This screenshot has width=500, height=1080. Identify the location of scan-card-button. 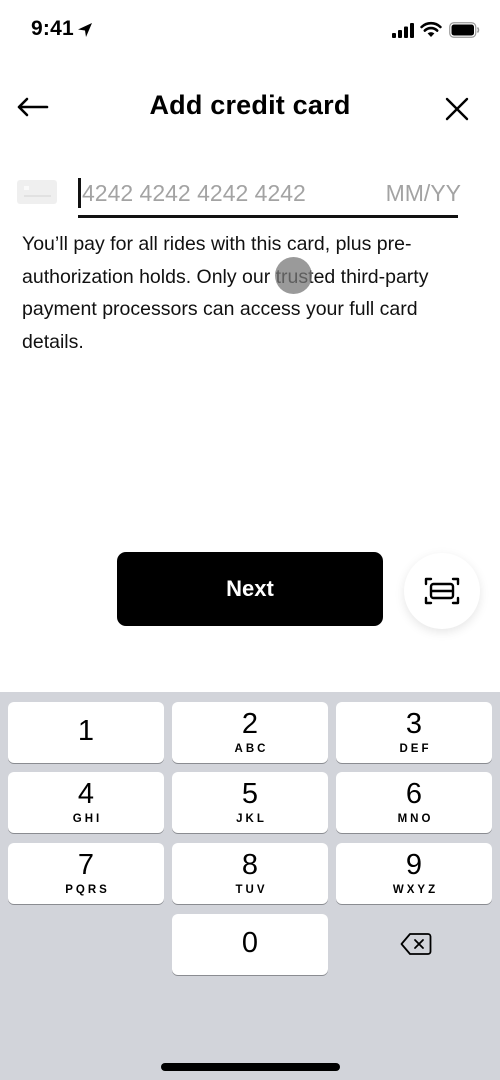
(442, 591).